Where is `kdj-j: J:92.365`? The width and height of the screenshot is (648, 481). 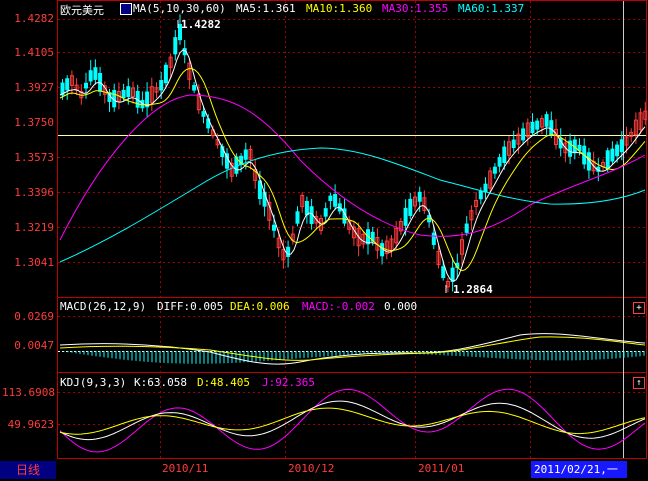 kdj-j: J:92.365 is located at coordinates (288, 382).